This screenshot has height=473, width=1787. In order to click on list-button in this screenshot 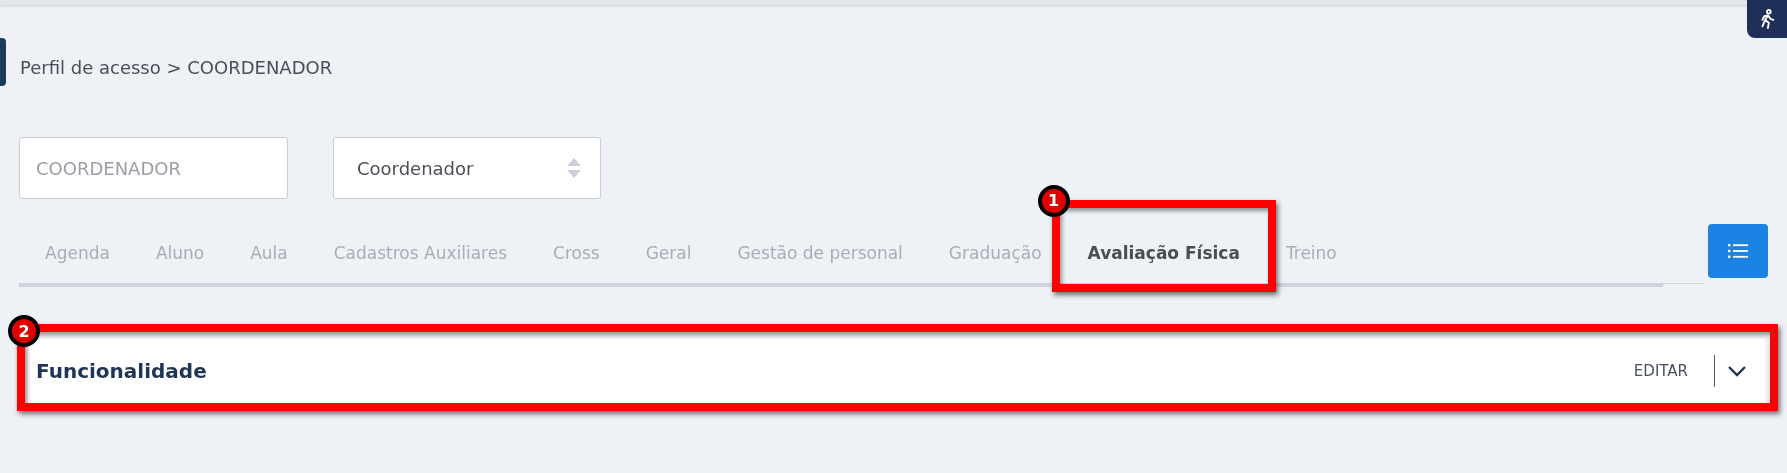, I will do `click(1738, 251)`.